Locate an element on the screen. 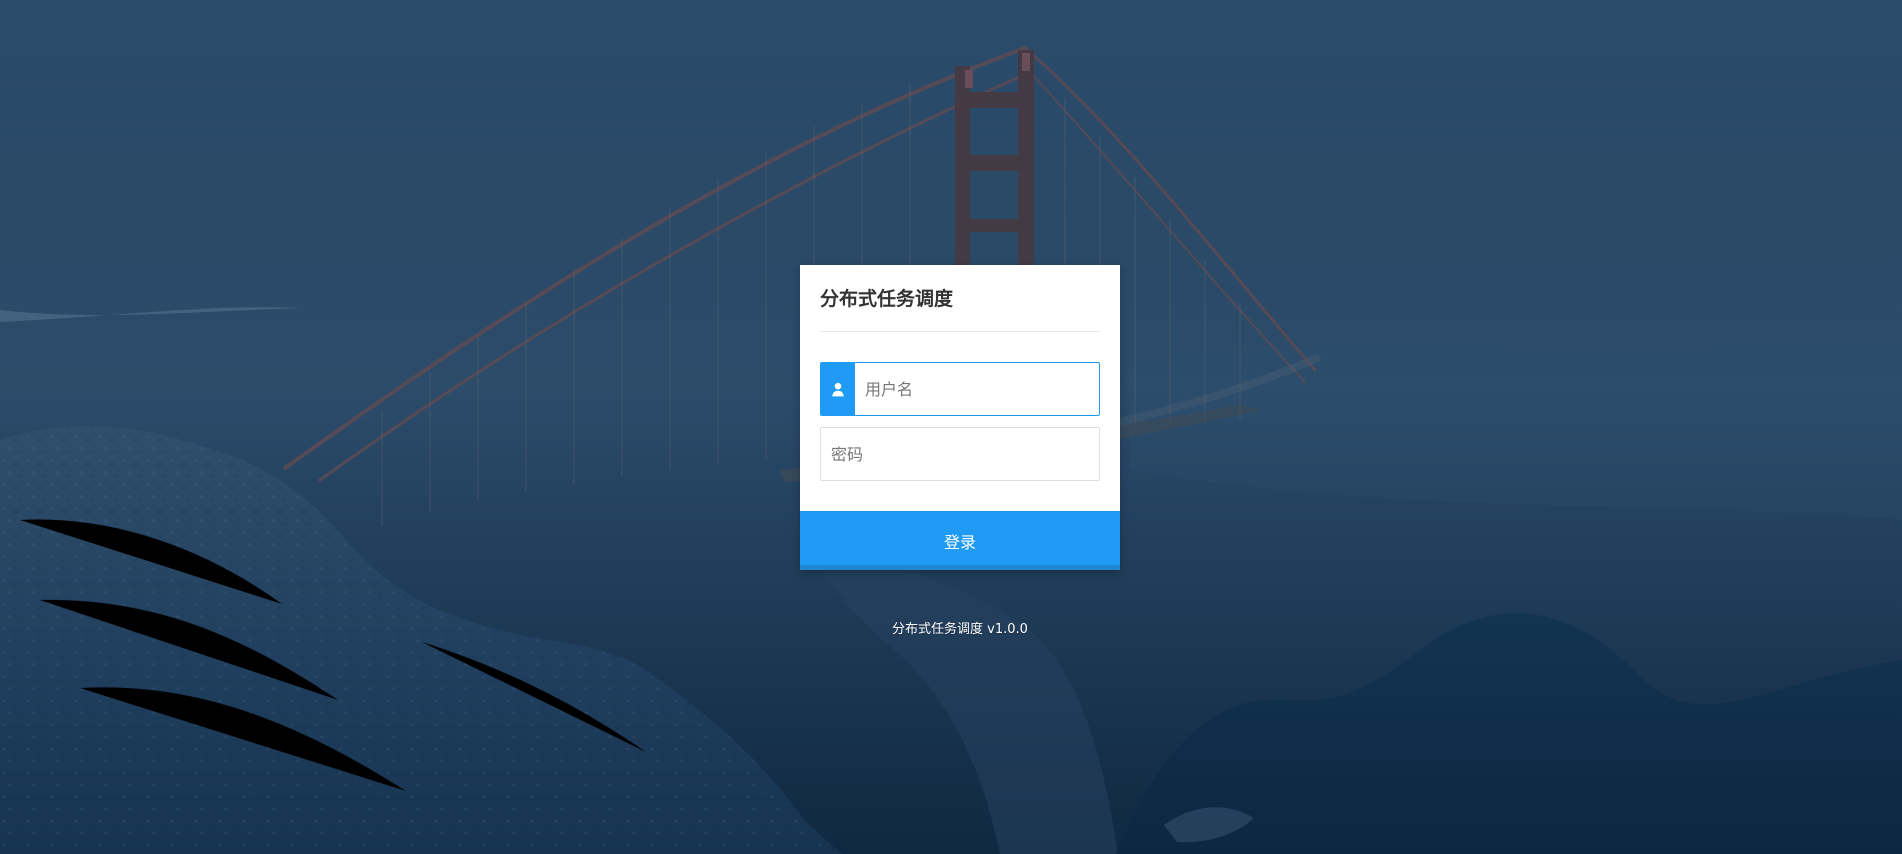 This screenshot has width=1902, height=854. version-footer: 分布式任务调度 v1.0.0 is located at coordinates (960, 629).